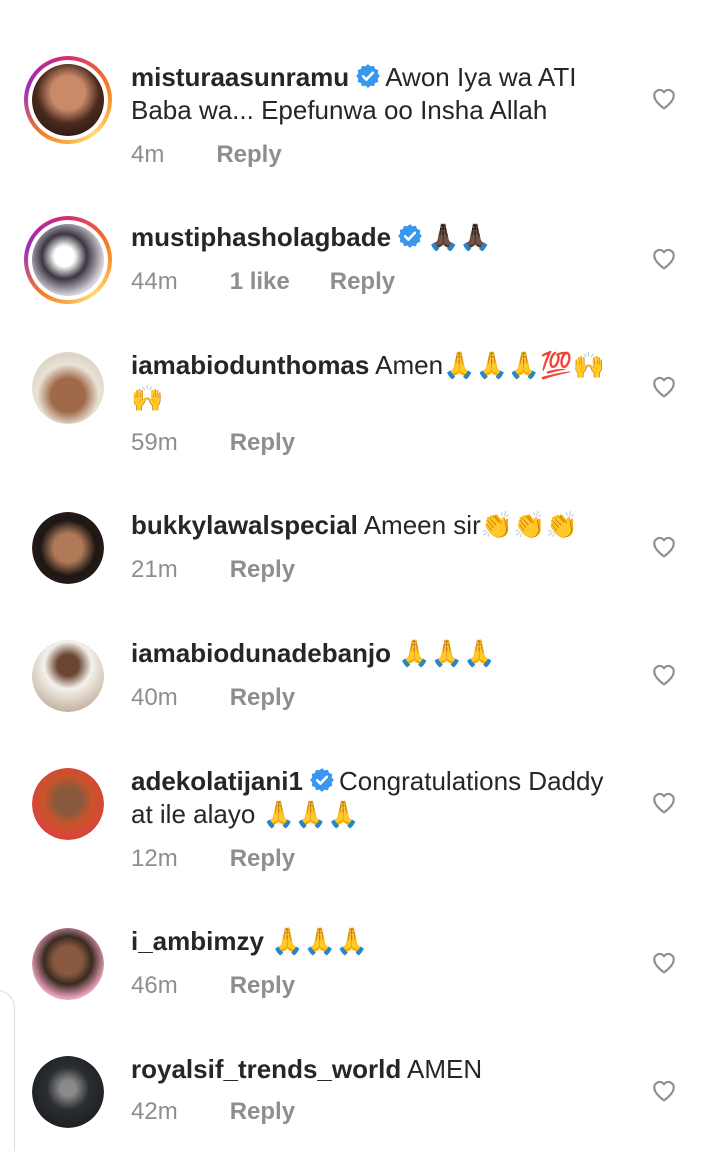 The width and height of the screenshot is (720, 1151). Describe the element at coordinates (148, 154) in the screenshot. I see `timestamp: 4m` at that location.